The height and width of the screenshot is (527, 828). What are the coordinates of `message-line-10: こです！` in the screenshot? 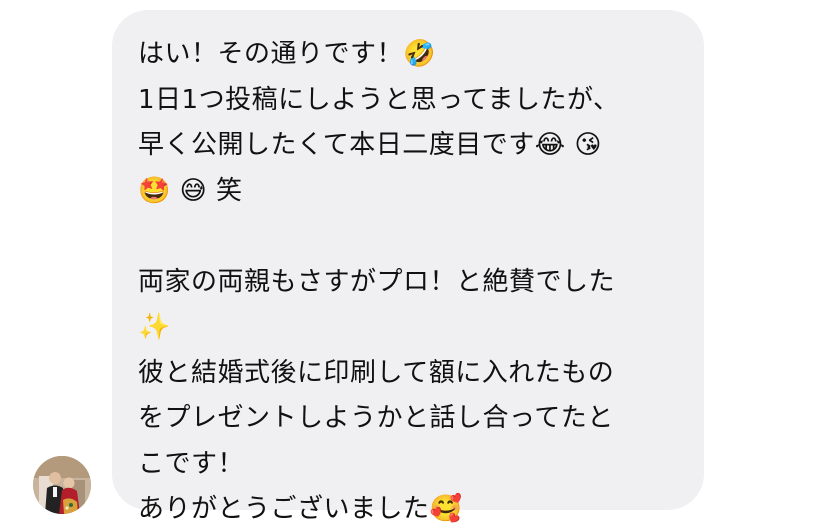 It's located at (191, 463).